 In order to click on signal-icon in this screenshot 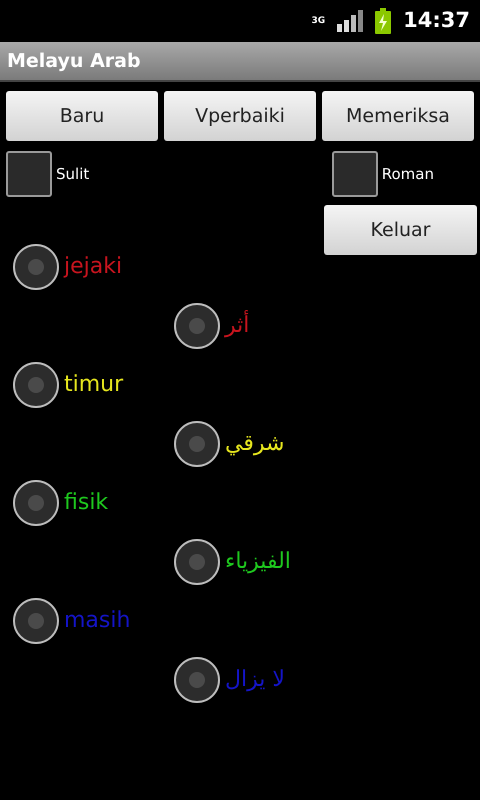, I will do `click(350, 21)`.